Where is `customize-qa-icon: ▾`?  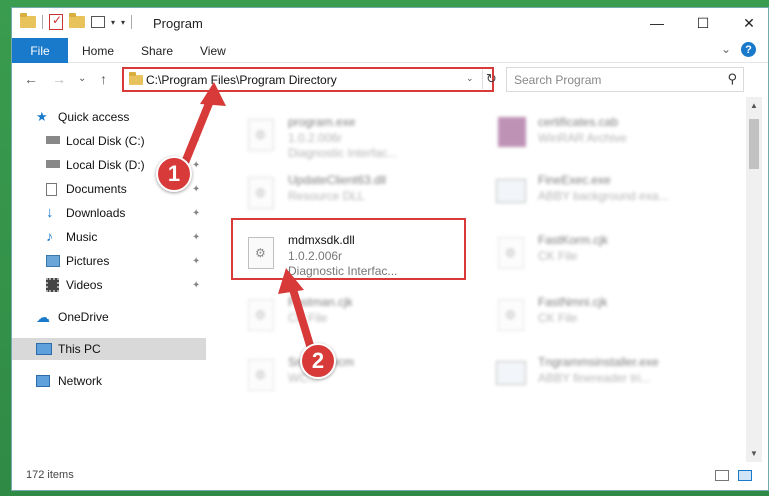
customize-qa-icon: ▾ is located at coordinates (123, 22).